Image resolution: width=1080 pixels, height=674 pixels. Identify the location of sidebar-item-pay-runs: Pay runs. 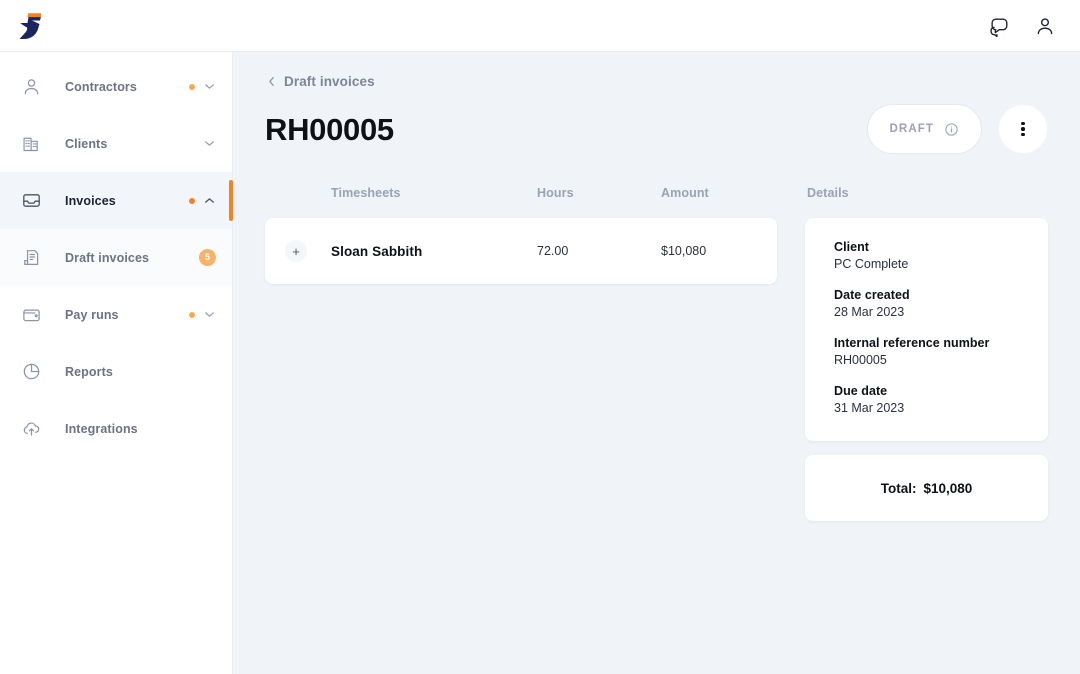
(116, 314).